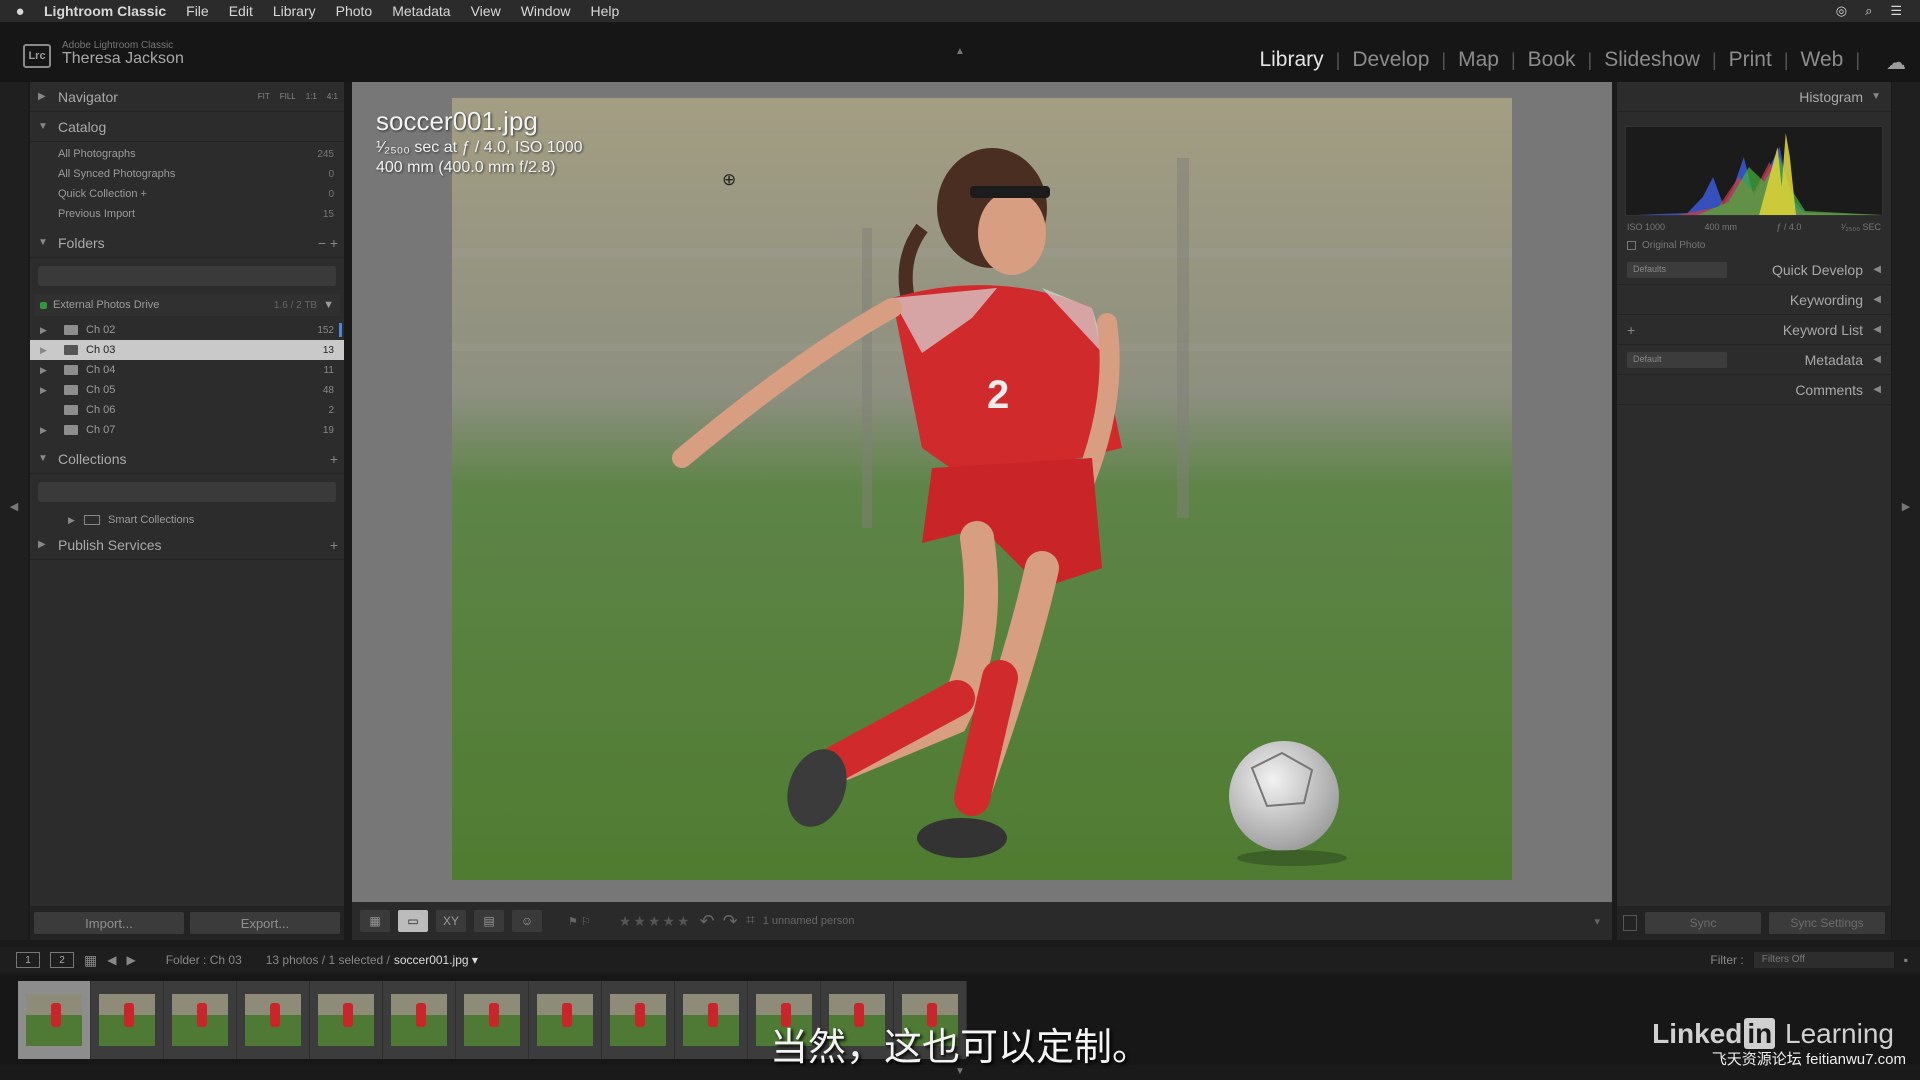 The height and width of the screenshot is (1080, 1920). What do you see at coordinates (1827, 923) in the screenshot?
I see `sync-settings-button: Sync Settings` at bounding box center [1827, 923].